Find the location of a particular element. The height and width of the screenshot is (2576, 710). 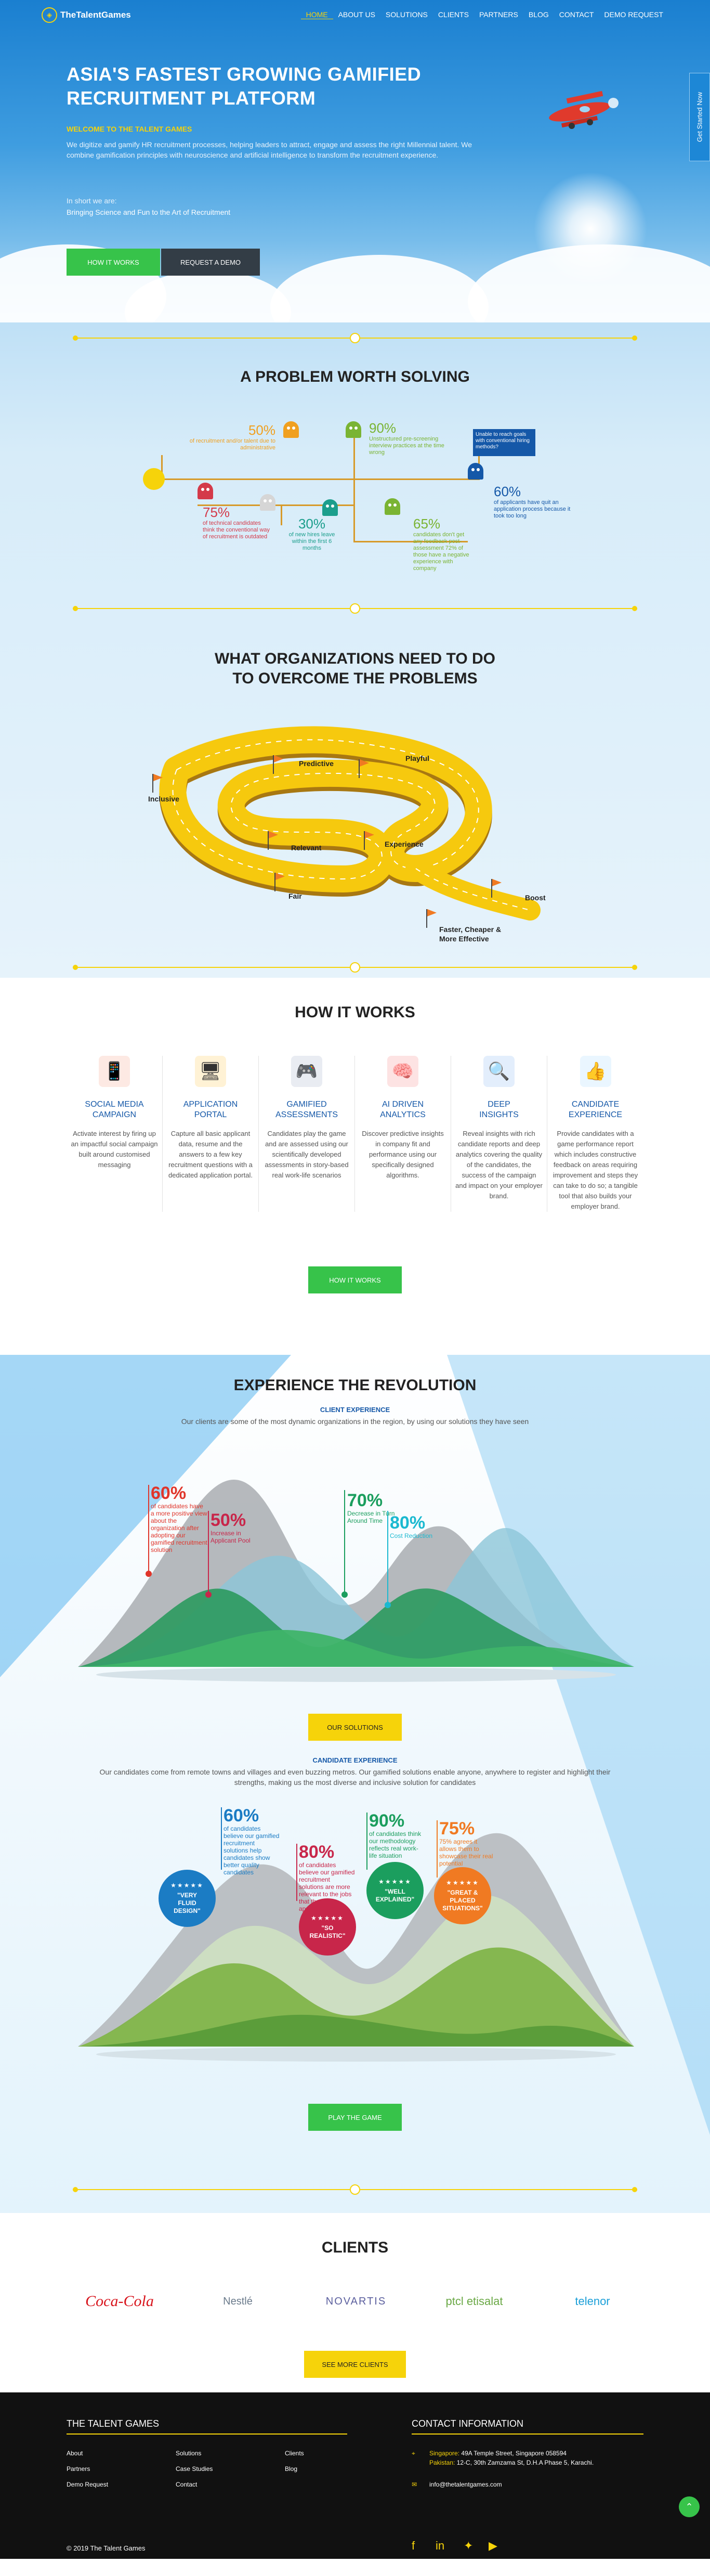

roadmap-illustration is located at coordinates (350, 823).